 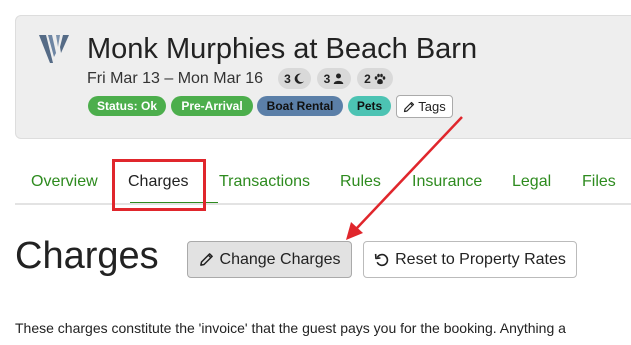 I want to click on change-charges-button: Change Charges, so click(x=269, y=259).